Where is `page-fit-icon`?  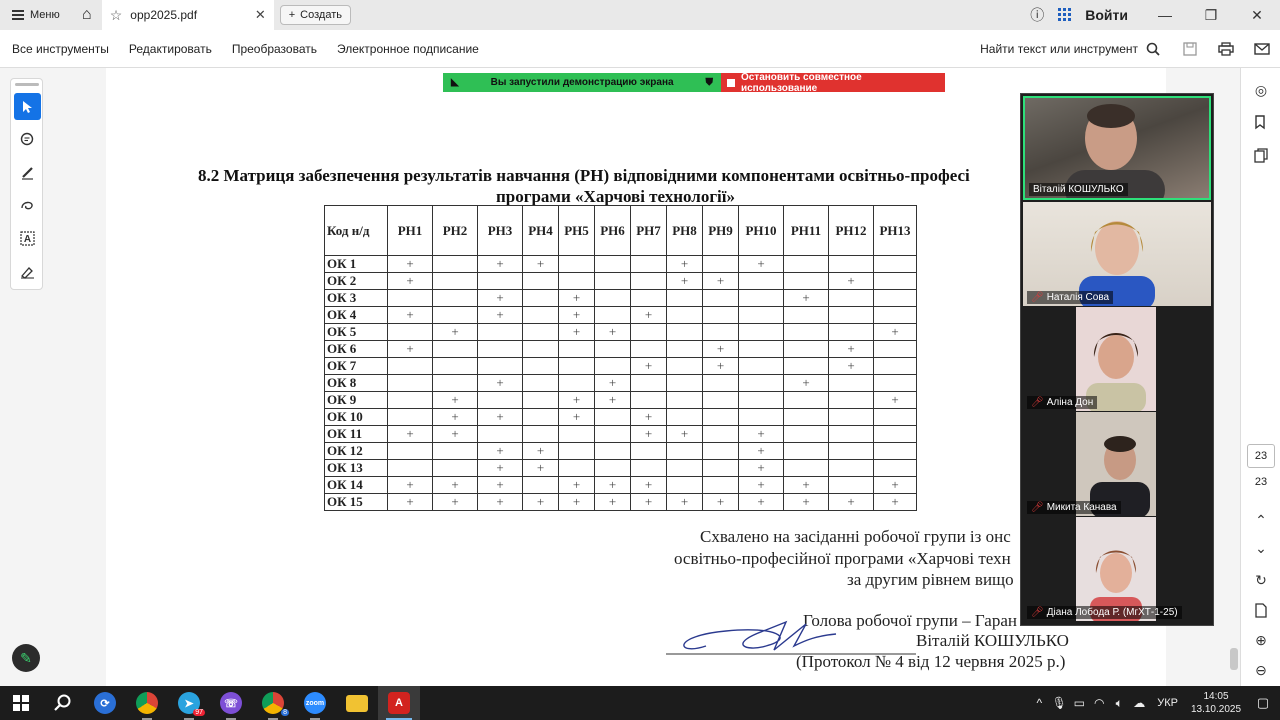 page-fit-icon is located at coordinates (1261, 610).